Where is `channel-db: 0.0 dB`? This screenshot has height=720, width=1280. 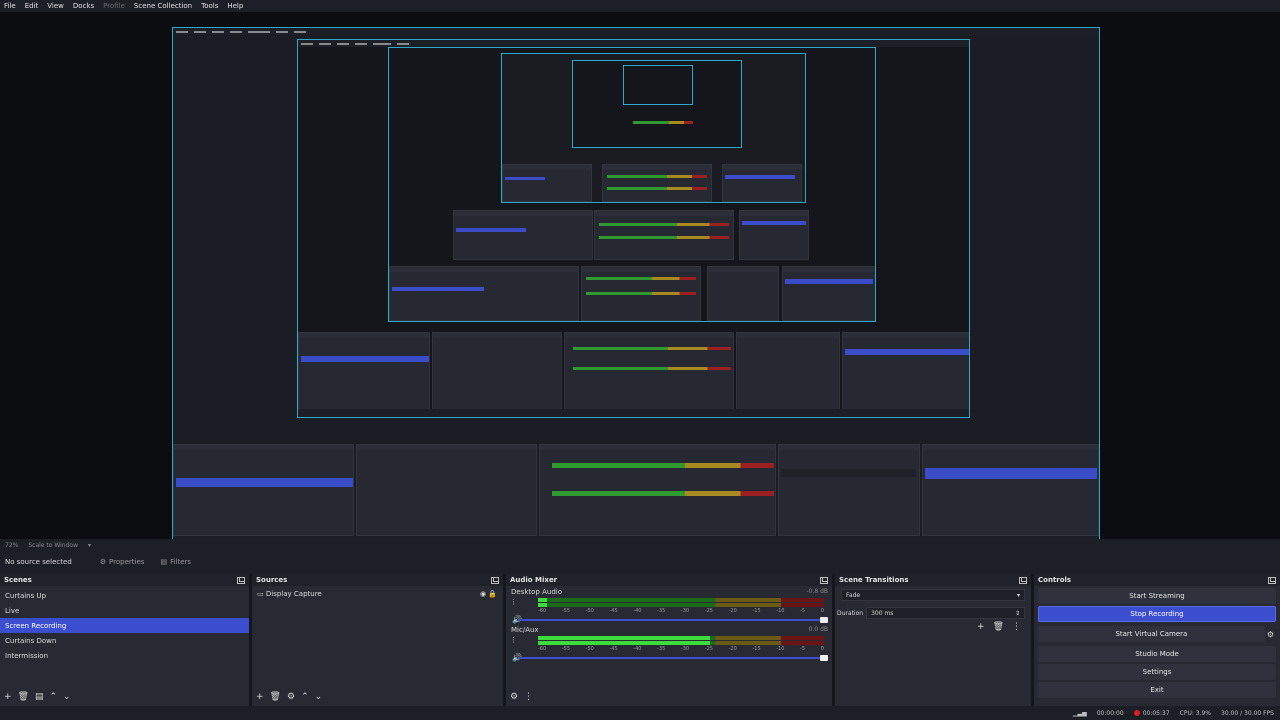 channel-db: 0.0 dB is located at coordinates (818, 629).